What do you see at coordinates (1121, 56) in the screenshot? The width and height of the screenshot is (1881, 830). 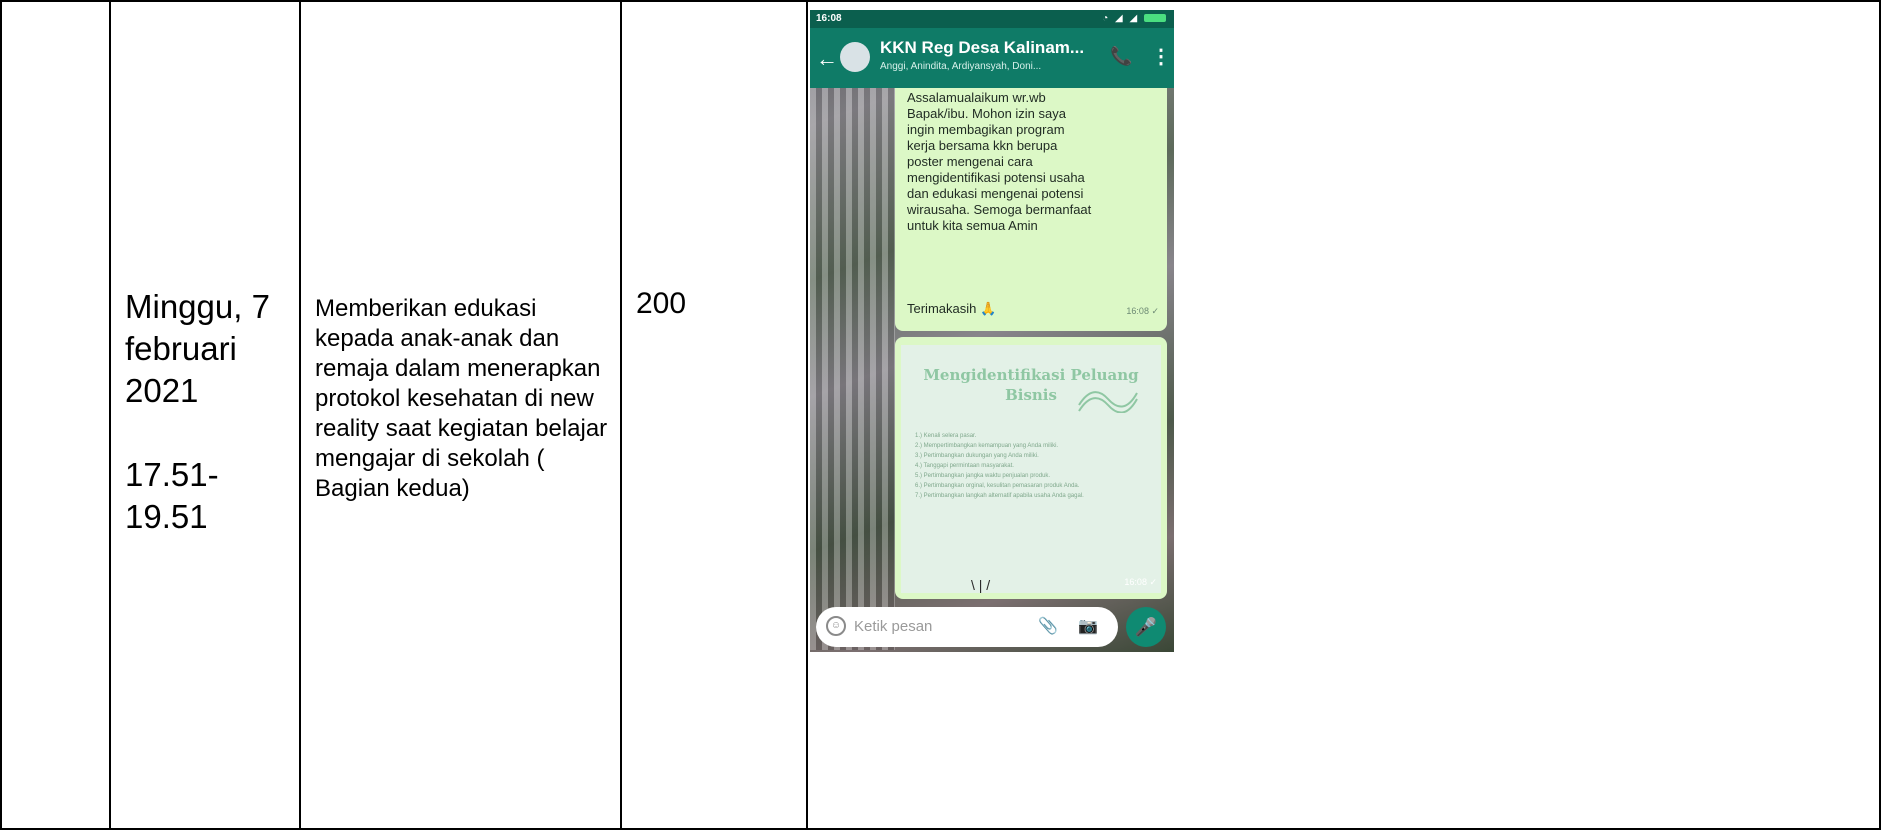 I see `add-call-icon: 📞` at bounding box center [1121, 56].